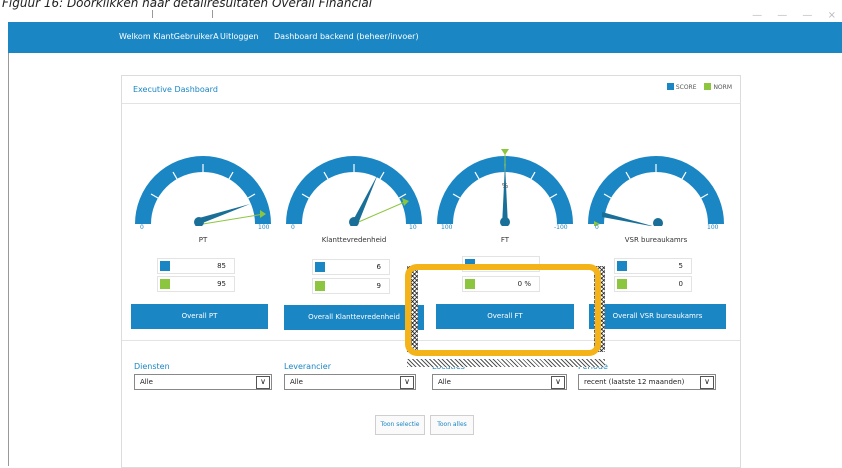 The width and height of the screenshot is (842, 468). Describe the element at coordinates (503, 310) in the screenshot. I see `highlight-annotation` at that location.